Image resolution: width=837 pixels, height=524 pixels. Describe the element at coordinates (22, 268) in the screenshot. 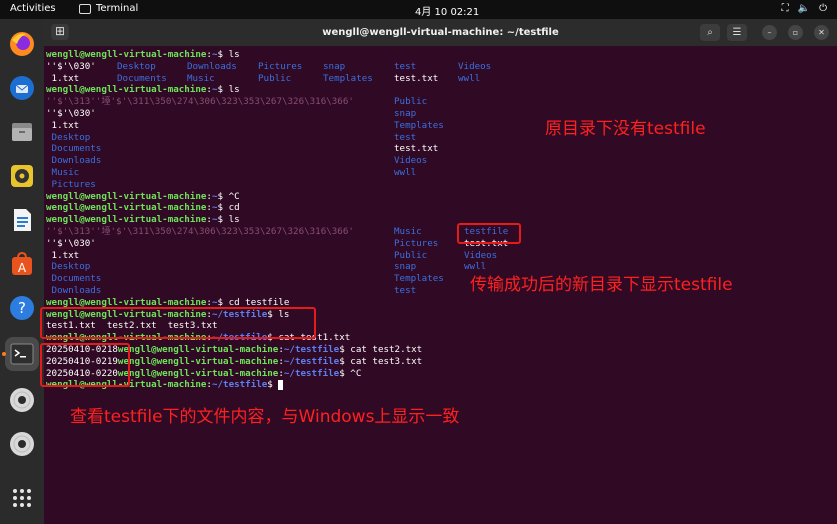

I see `svg-text: A` at that location.